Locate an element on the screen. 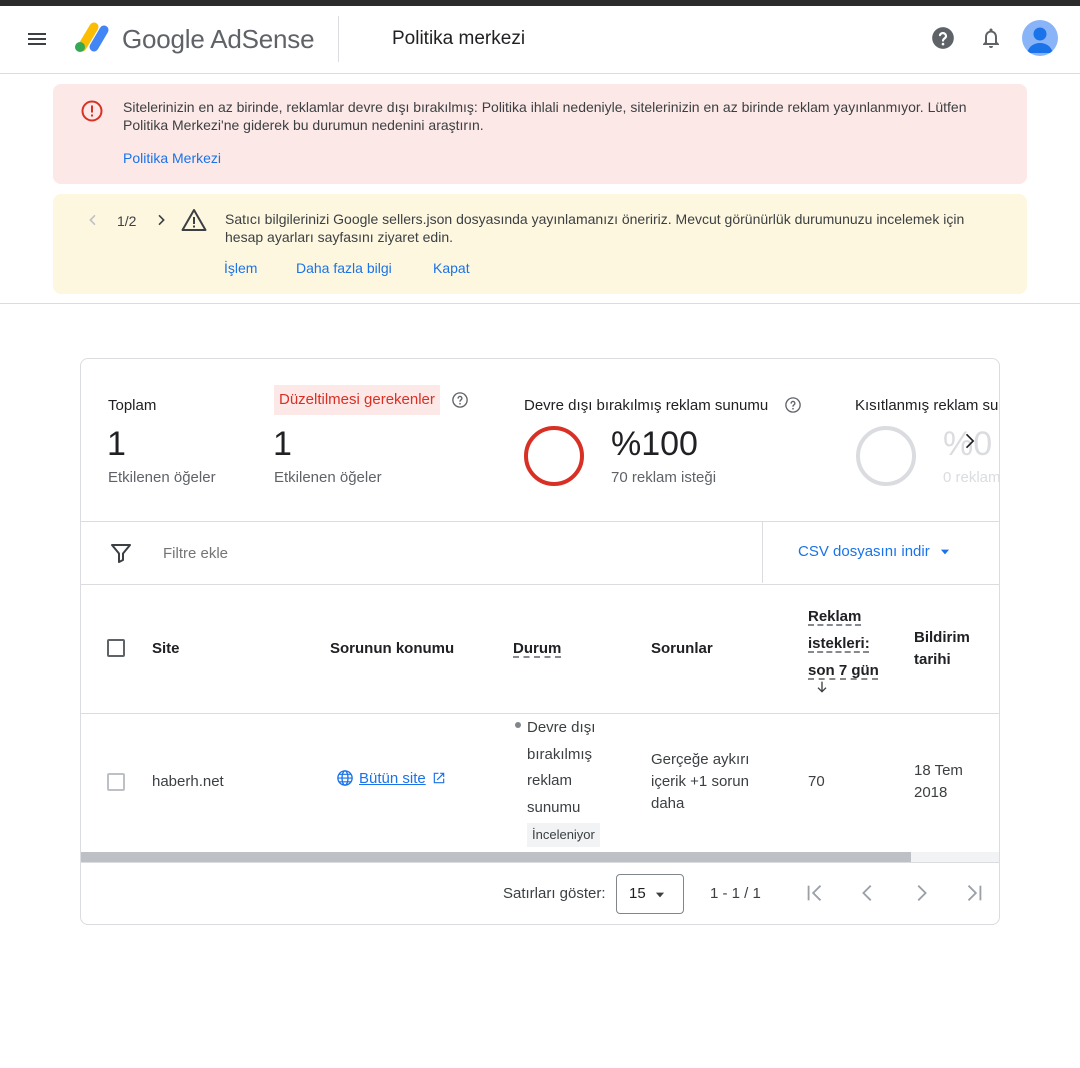 The image size is (1080, 1068). user-avatar-icon is located at coordinates (1040, 40).